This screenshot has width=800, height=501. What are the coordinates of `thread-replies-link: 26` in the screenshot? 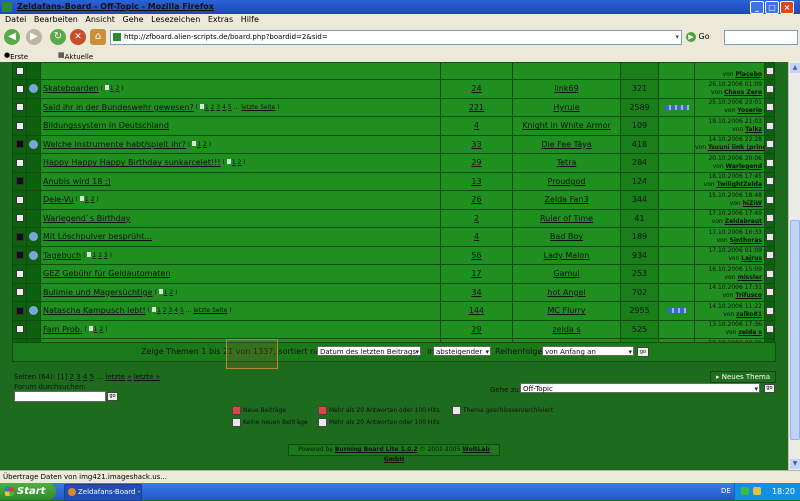 It's located at (476, 199).